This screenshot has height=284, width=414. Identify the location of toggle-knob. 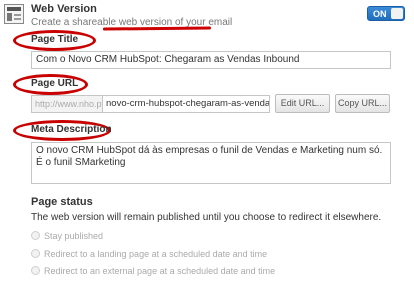
(397, 13).